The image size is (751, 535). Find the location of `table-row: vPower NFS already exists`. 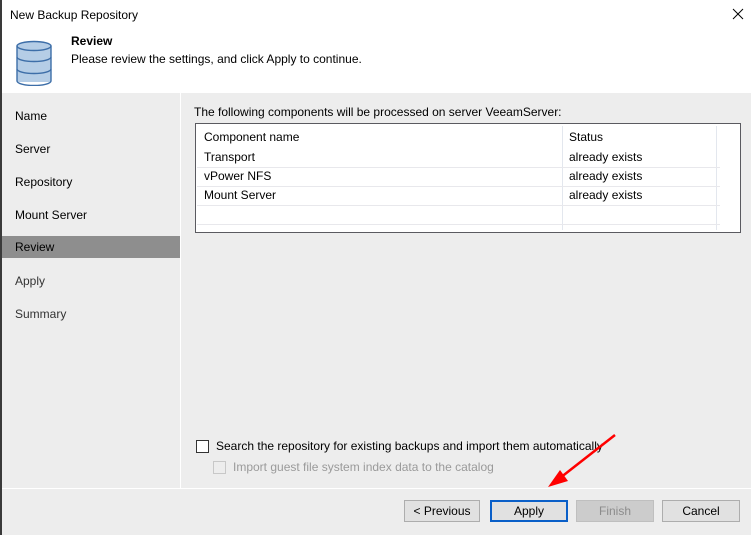

table-row: vPower NFS already exists is located at coordinates (458, 177).